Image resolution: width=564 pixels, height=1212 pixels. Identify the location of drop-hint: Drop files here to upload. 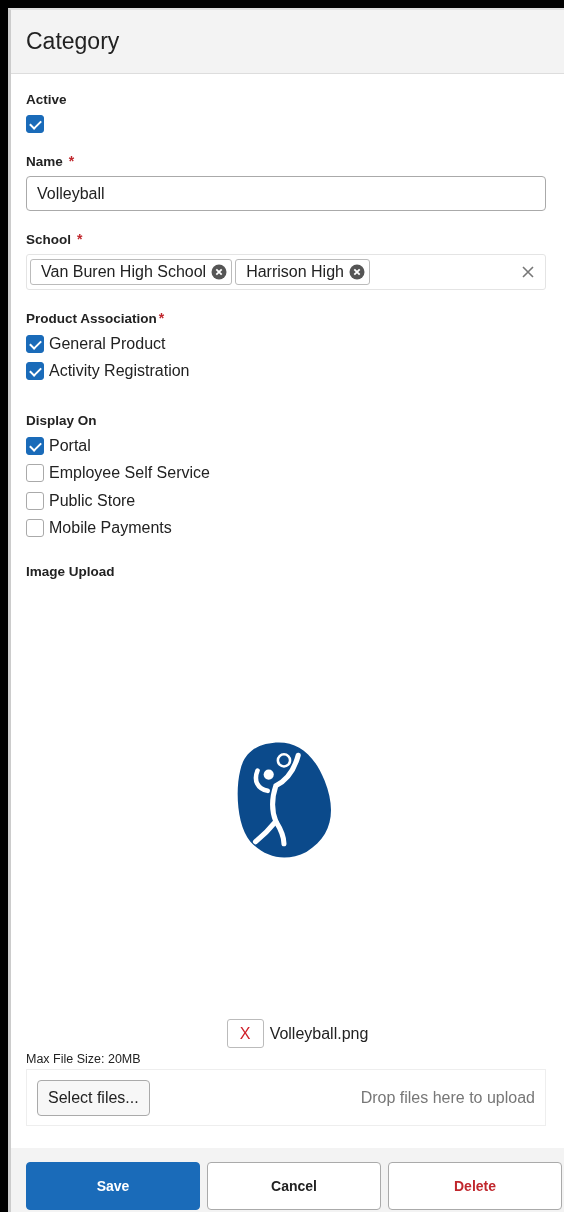
(447, 1097).